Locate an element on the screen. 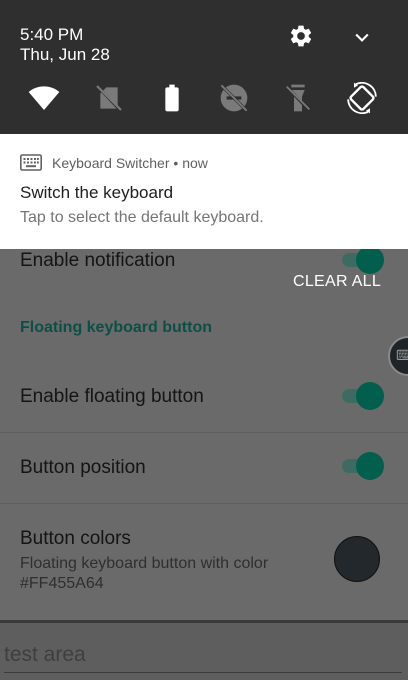 The image size is (408, 680). section-title: Floating keyboard button is located at coordinates (116, 327).